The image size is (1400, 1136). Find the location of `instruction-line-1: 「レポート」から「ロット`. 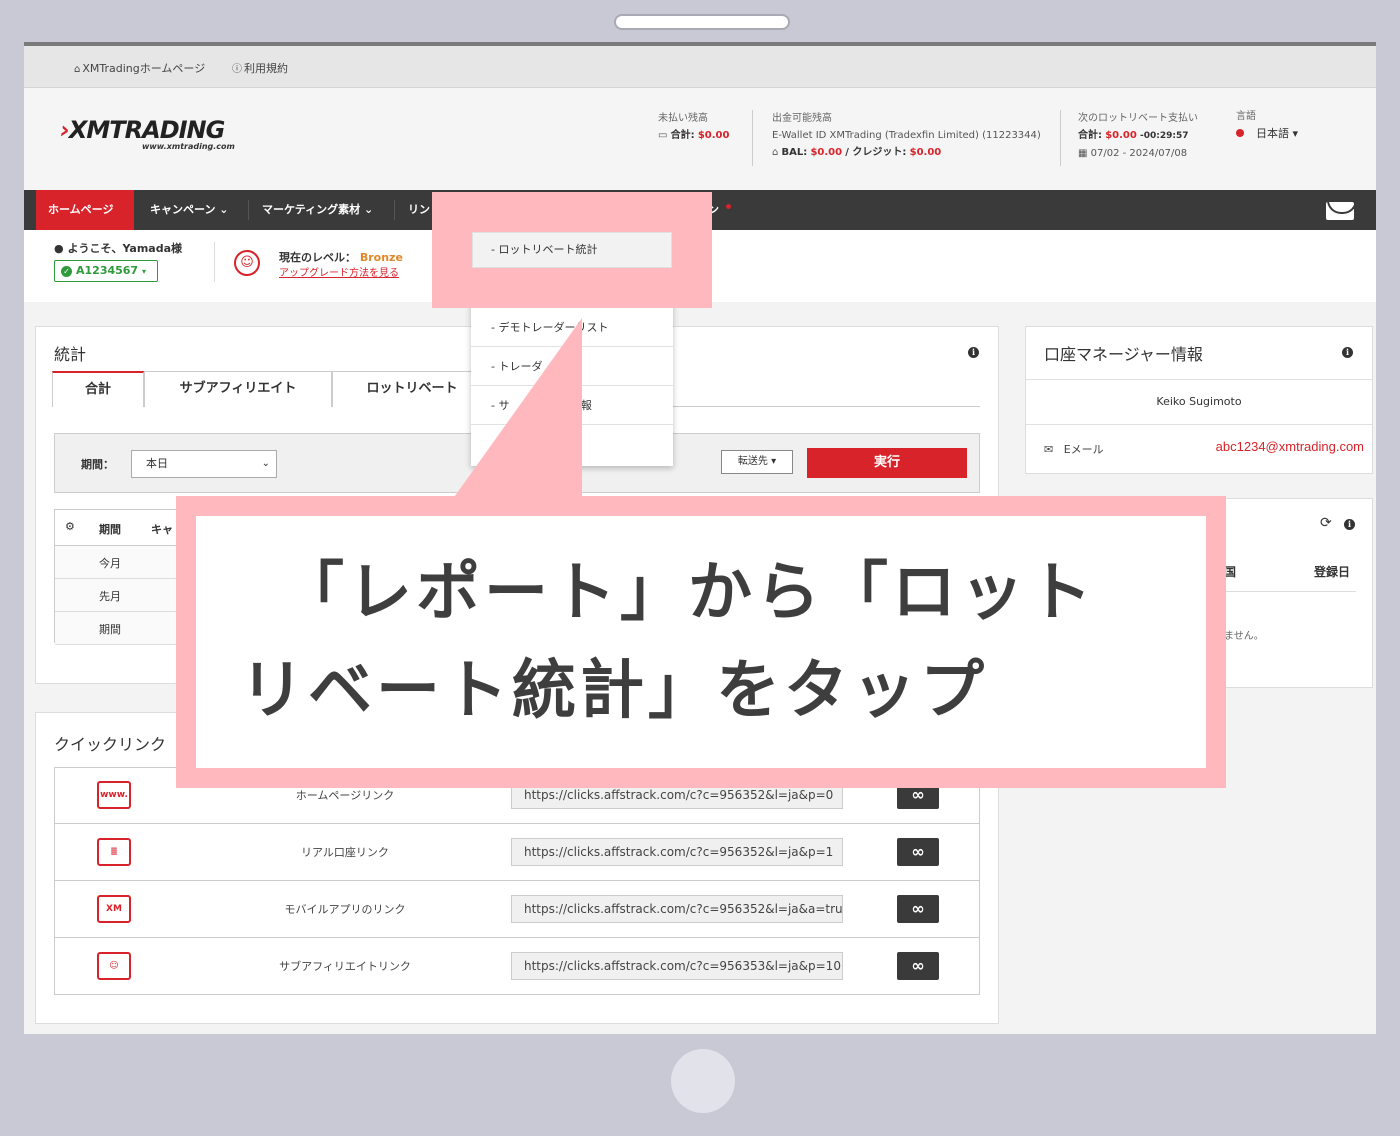

instruction-line-1: 「レポート」から「ロット is located at coordinates (688, 593).